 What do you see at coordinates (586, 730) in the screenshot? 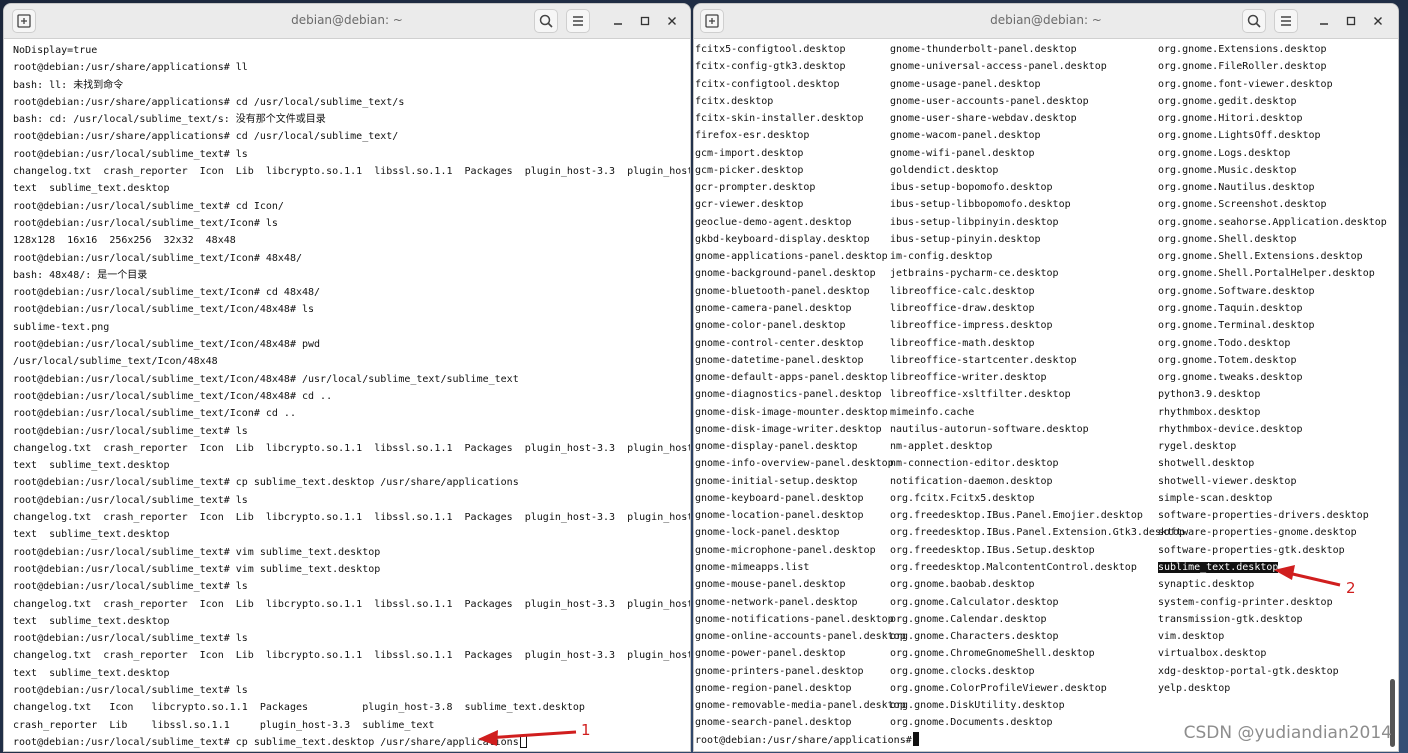
I see `annotation-label-1: 1` at bounding box center [586, 730].